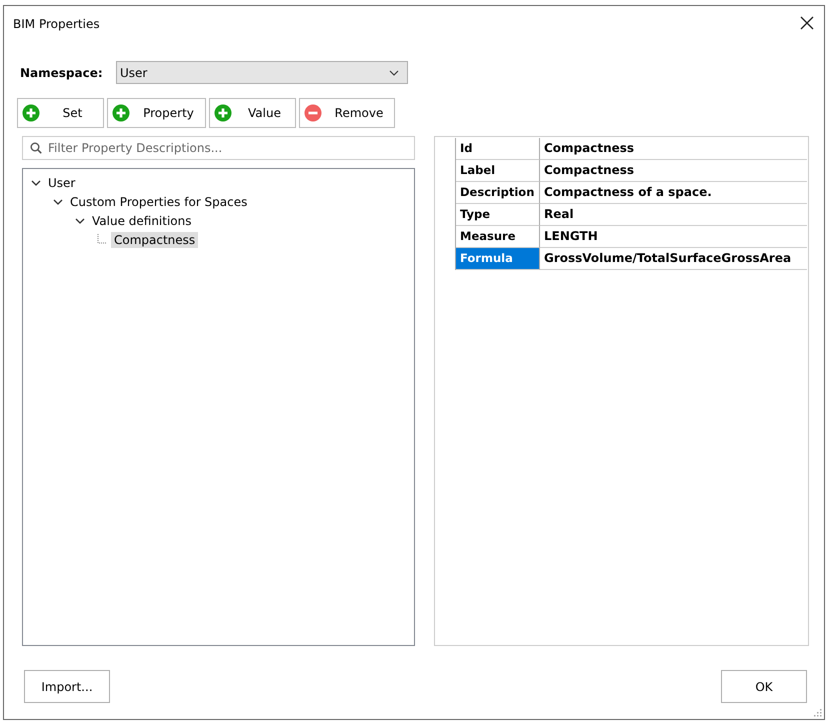 This screenshot has height=726, width=832. What do you see at coordinates (347, 113) in the screenshot?
I see `remove-button: Remove` at bounding box center [347, 113].